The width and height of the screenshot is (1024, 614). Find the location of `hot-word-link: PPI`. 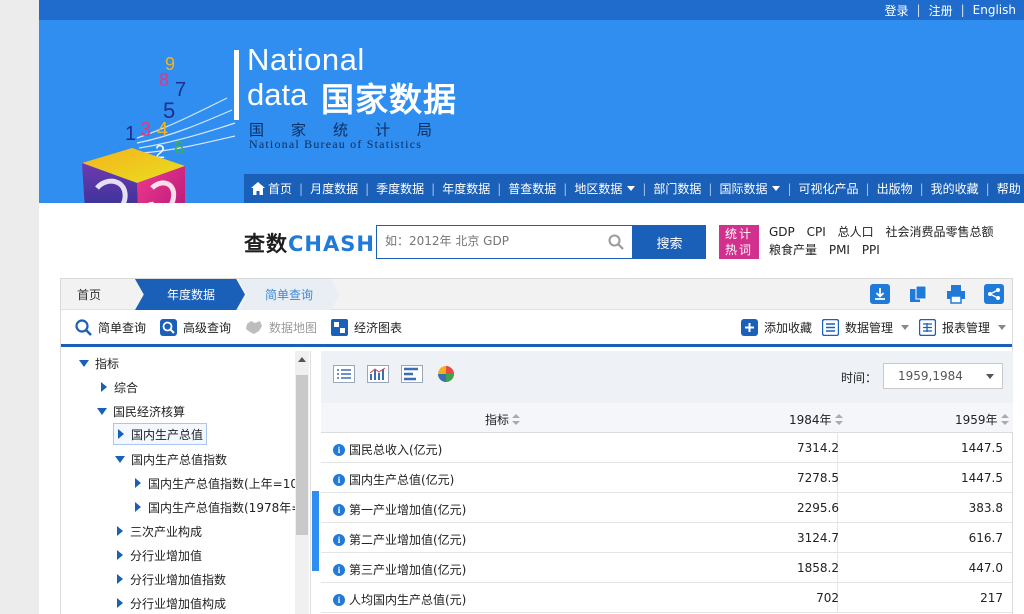

hot-word-link: PPI is located at coordinates (871, 250).